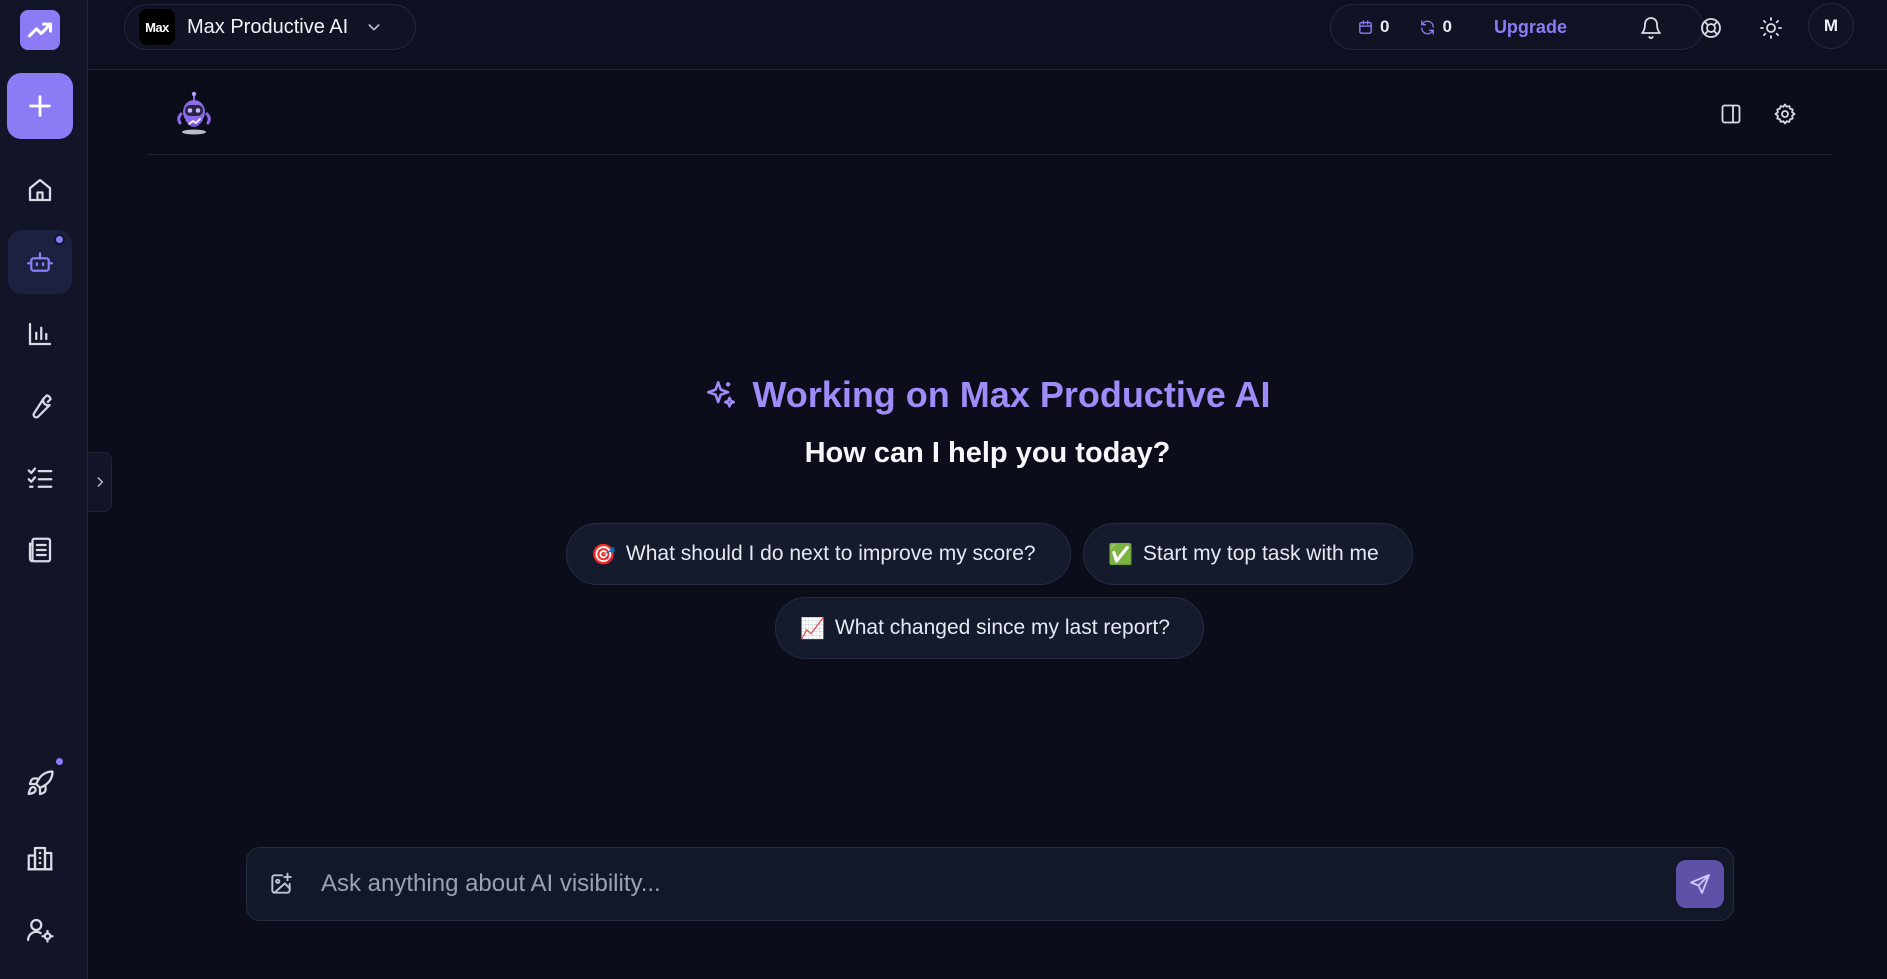 The height and width of the screenshot is (979, 1887). What do you see at coordinates (40, 783) in the screenshot?
I see `rocket-icon` at bounding box center [40, 783].